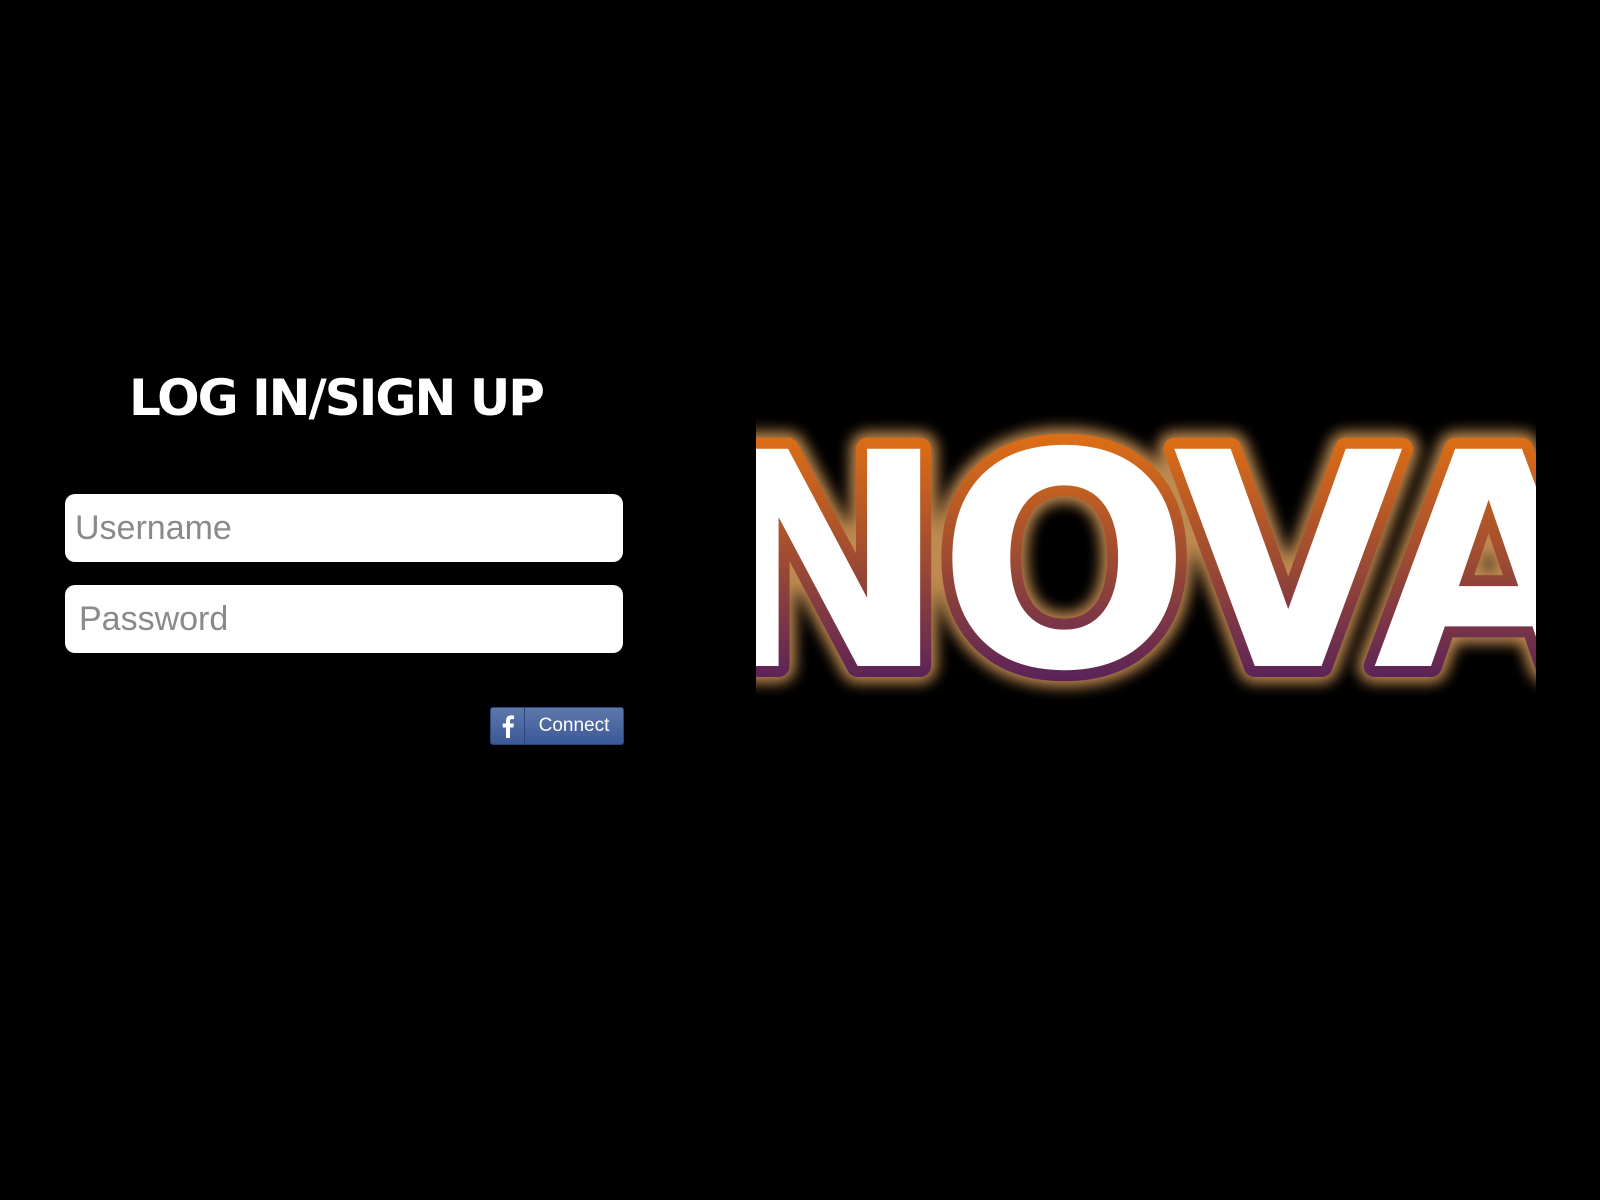  Describe the element at coordinates (508, 726) in the screenshot. I see `facebook-f-icon` at that location.